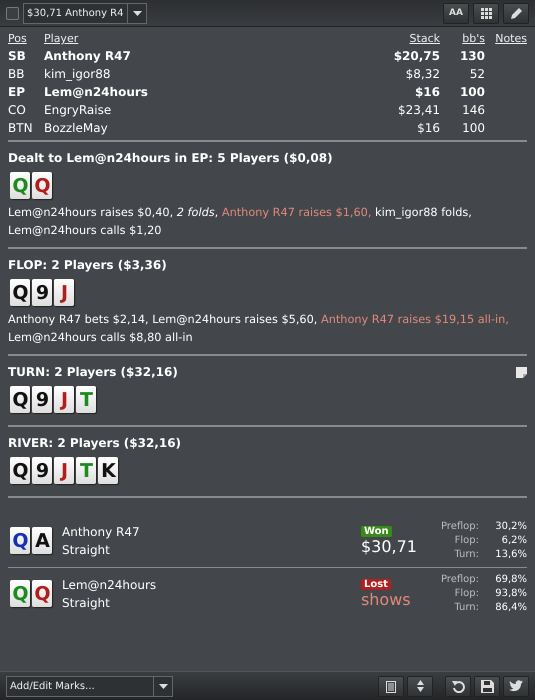 The image size is (535, 700). I want to click on equity-value: 6,2%, so click(513, 541).